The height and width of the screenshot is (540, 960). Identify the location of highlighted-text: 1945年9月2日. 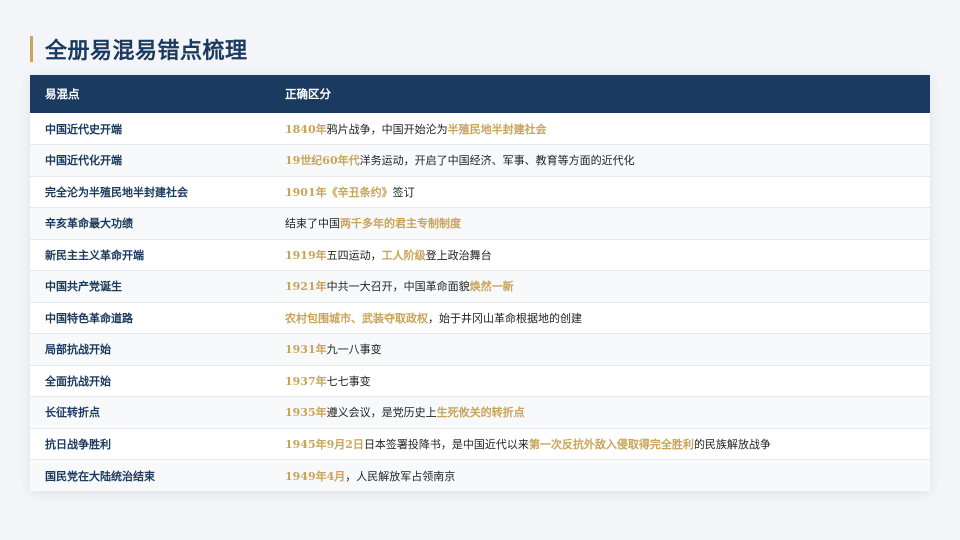
(324, 444).